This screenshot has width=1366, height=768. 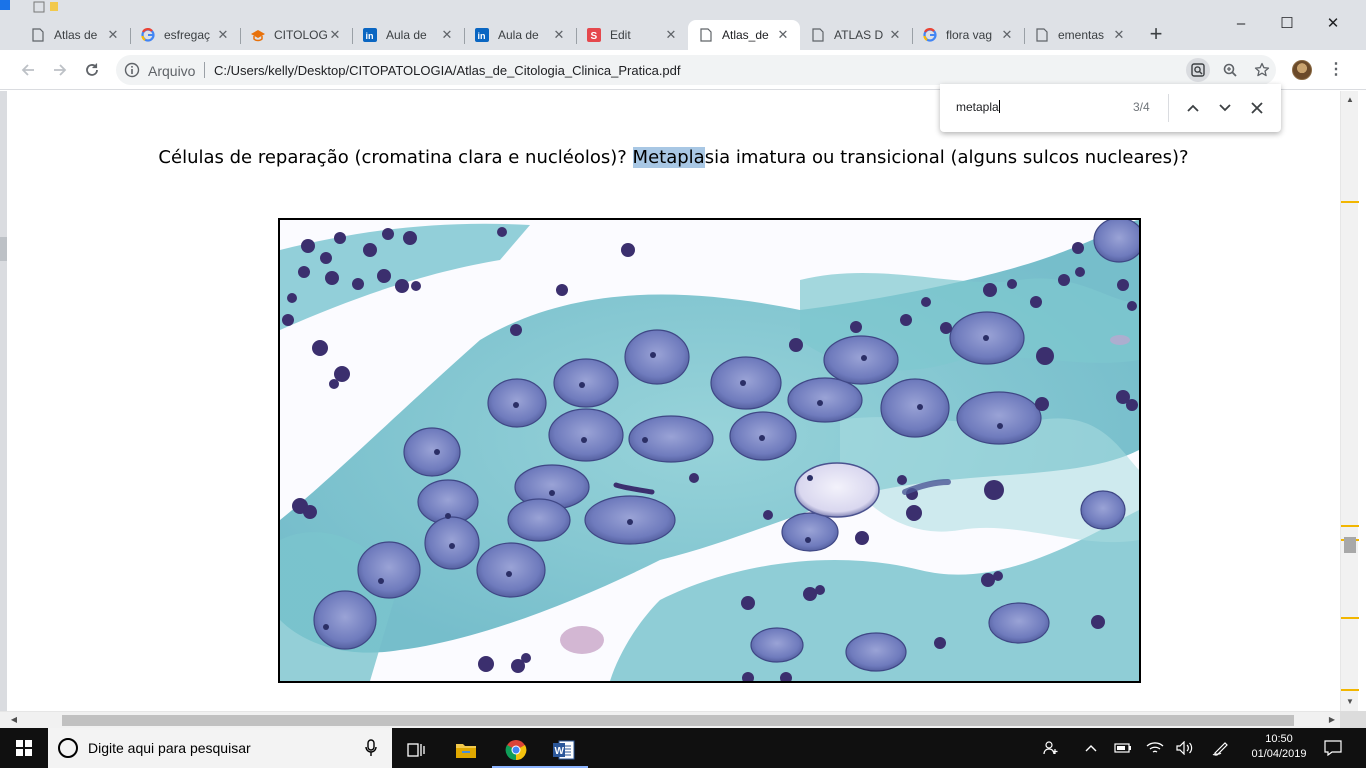 I want to click on show-hidden-icons-chevron-icon, so click(x=1091, y=748).